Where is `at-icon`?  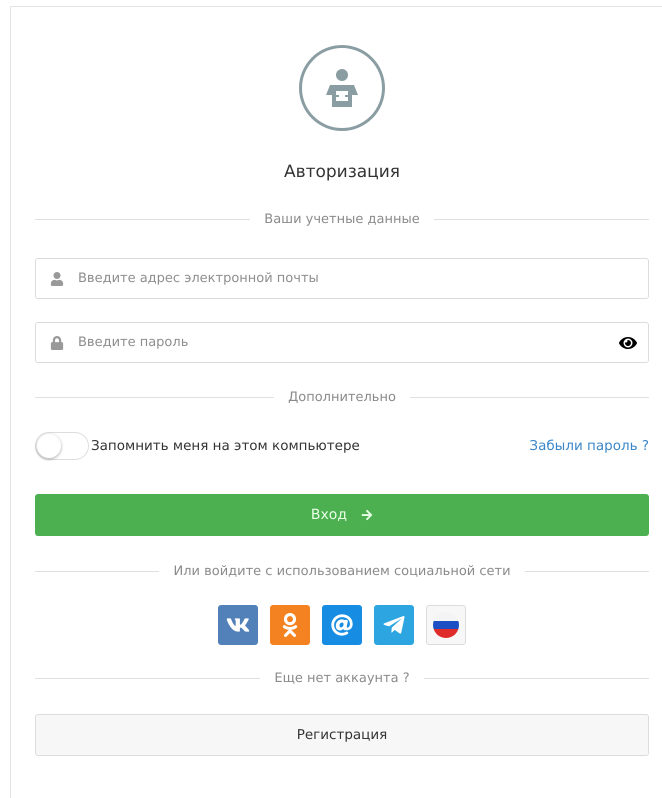
at-icon is located at coordinates (342, 625).